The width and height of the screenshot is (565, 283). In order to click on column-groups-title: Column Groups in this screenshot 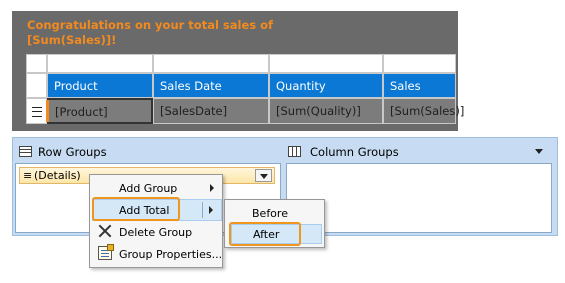, I will do `click(354, 152)`.